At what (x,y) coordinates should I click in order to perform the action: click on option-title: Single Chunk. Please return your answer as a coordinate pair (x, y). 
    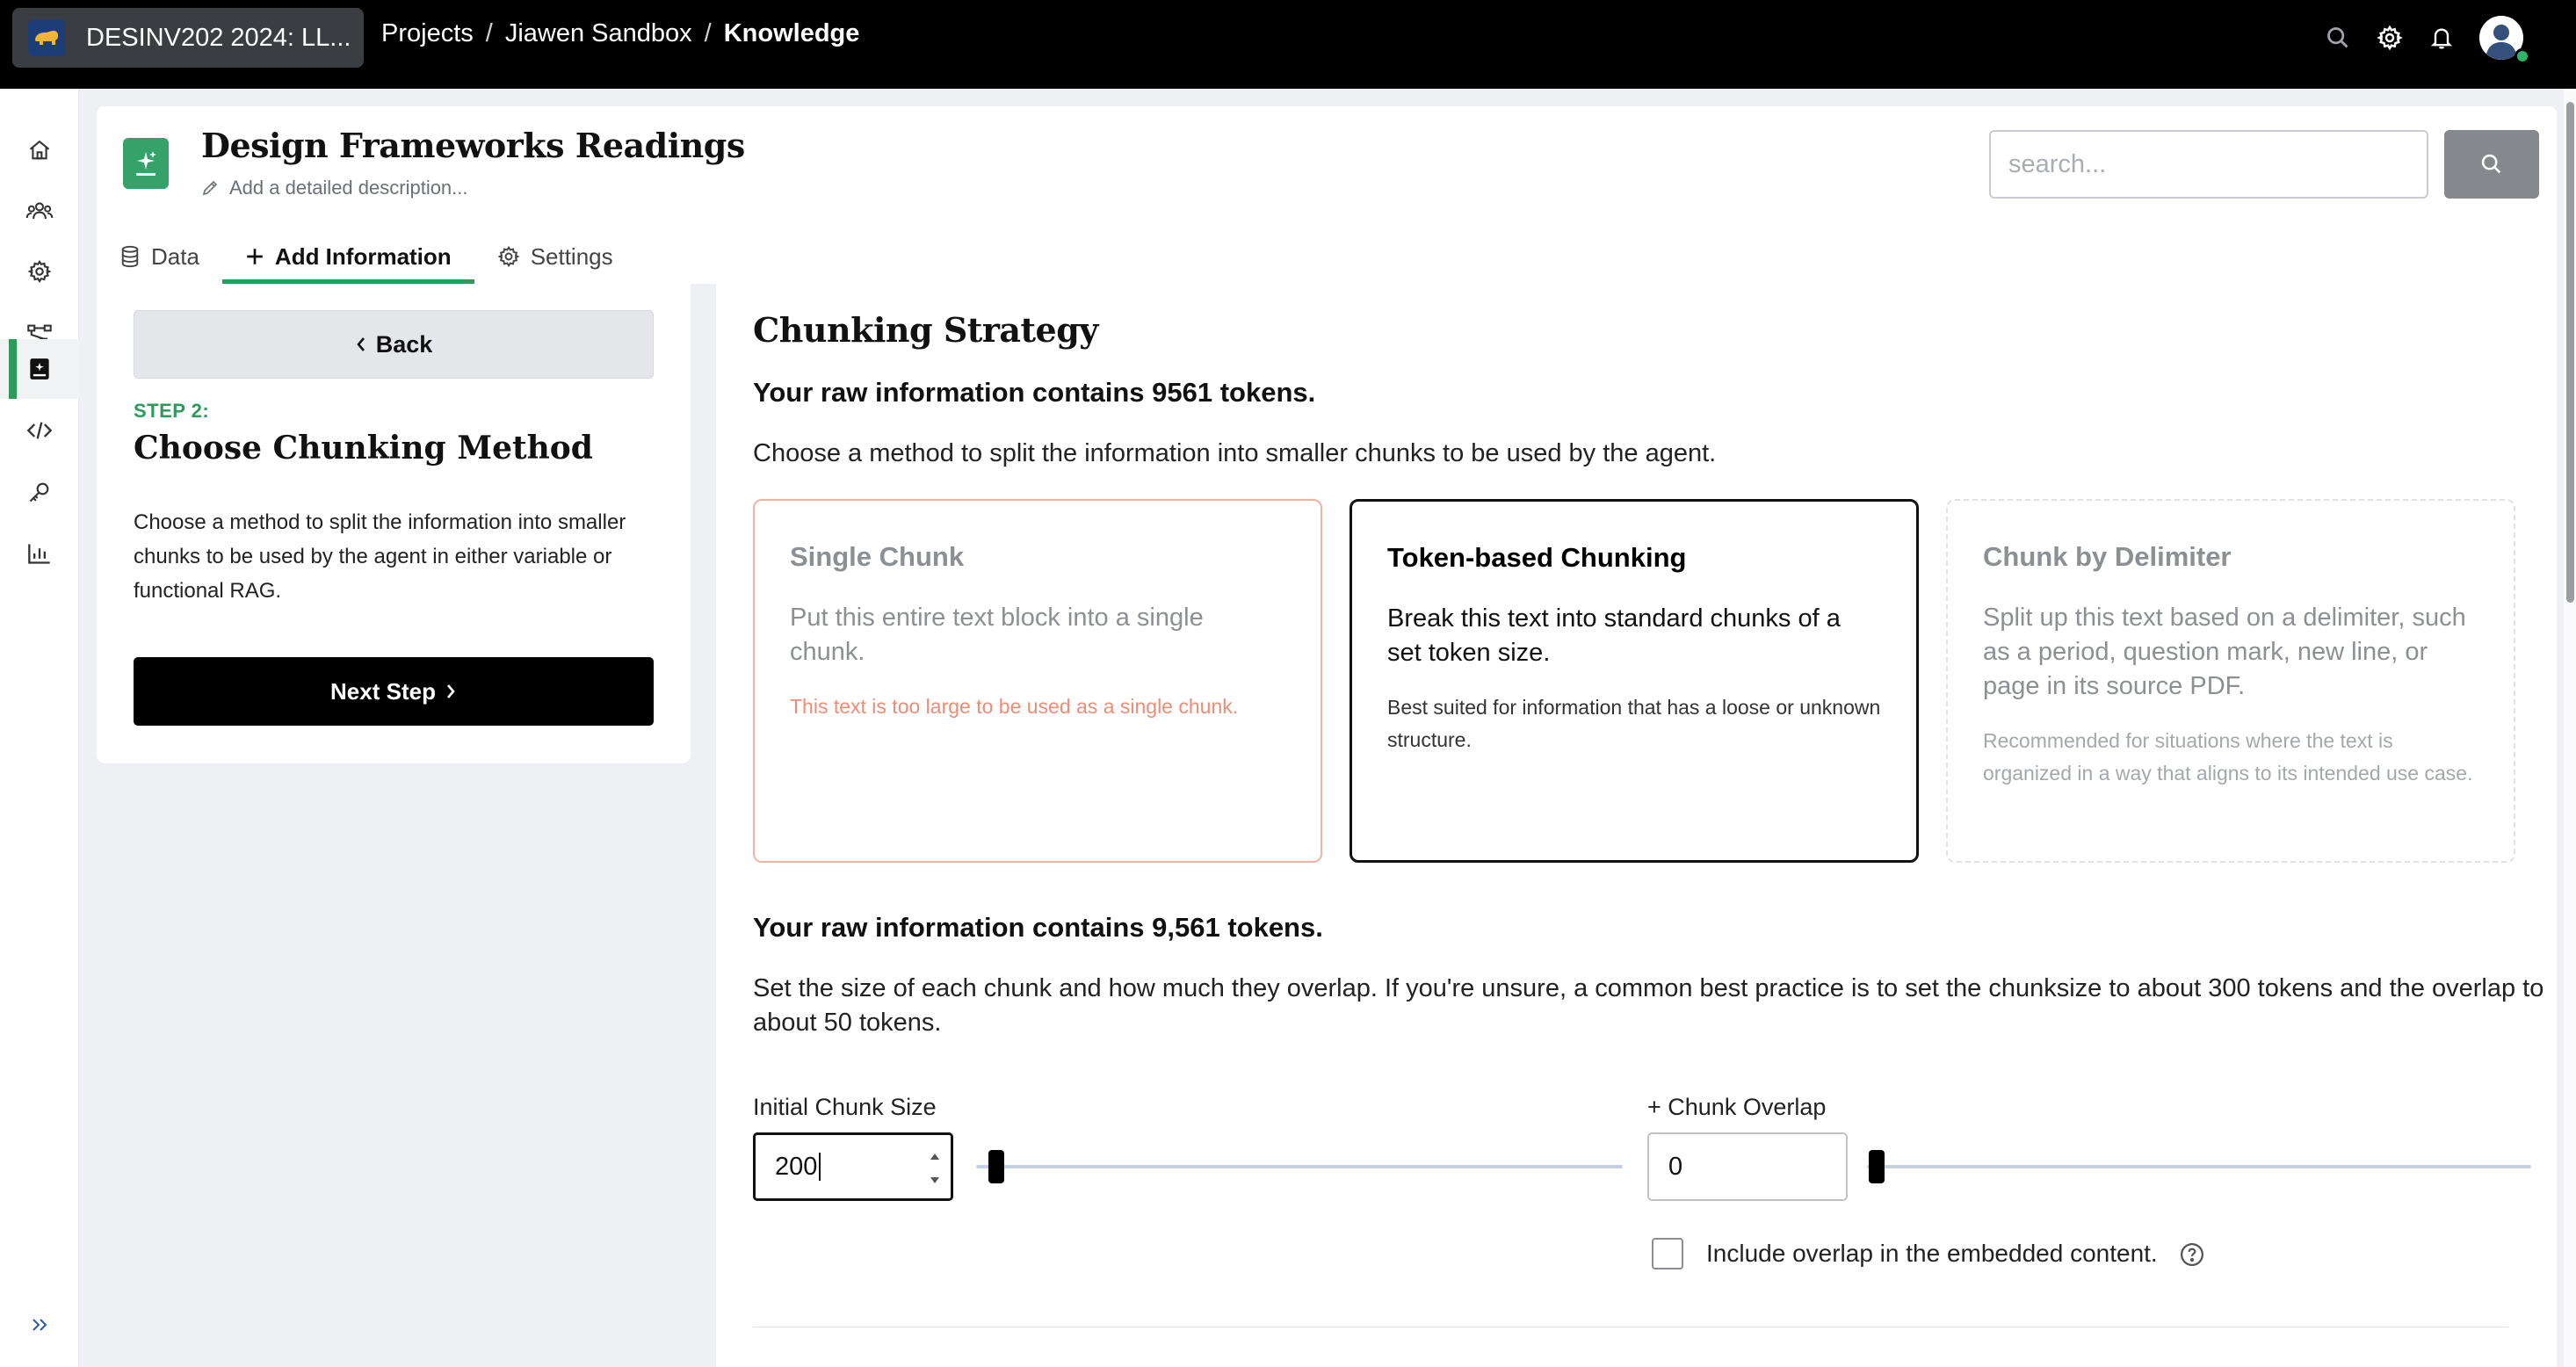
    Looking at the image, I should click on (877, 557).